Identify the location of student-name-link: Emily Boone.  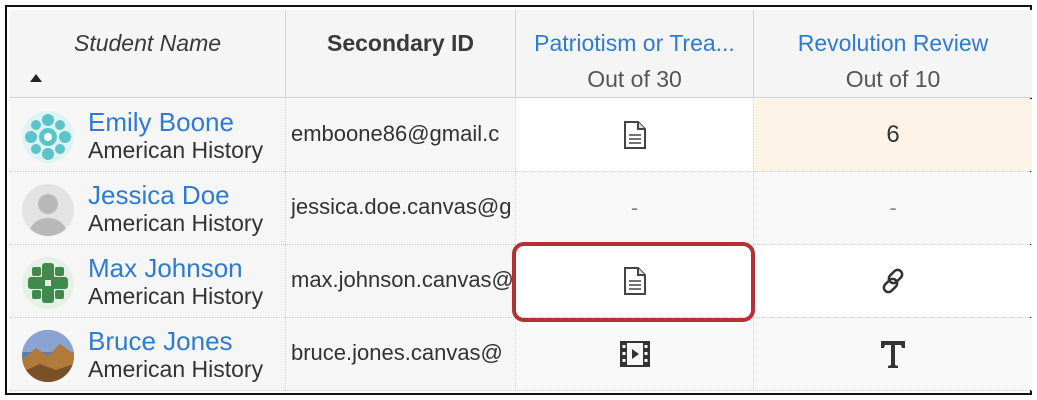
(161, 122).